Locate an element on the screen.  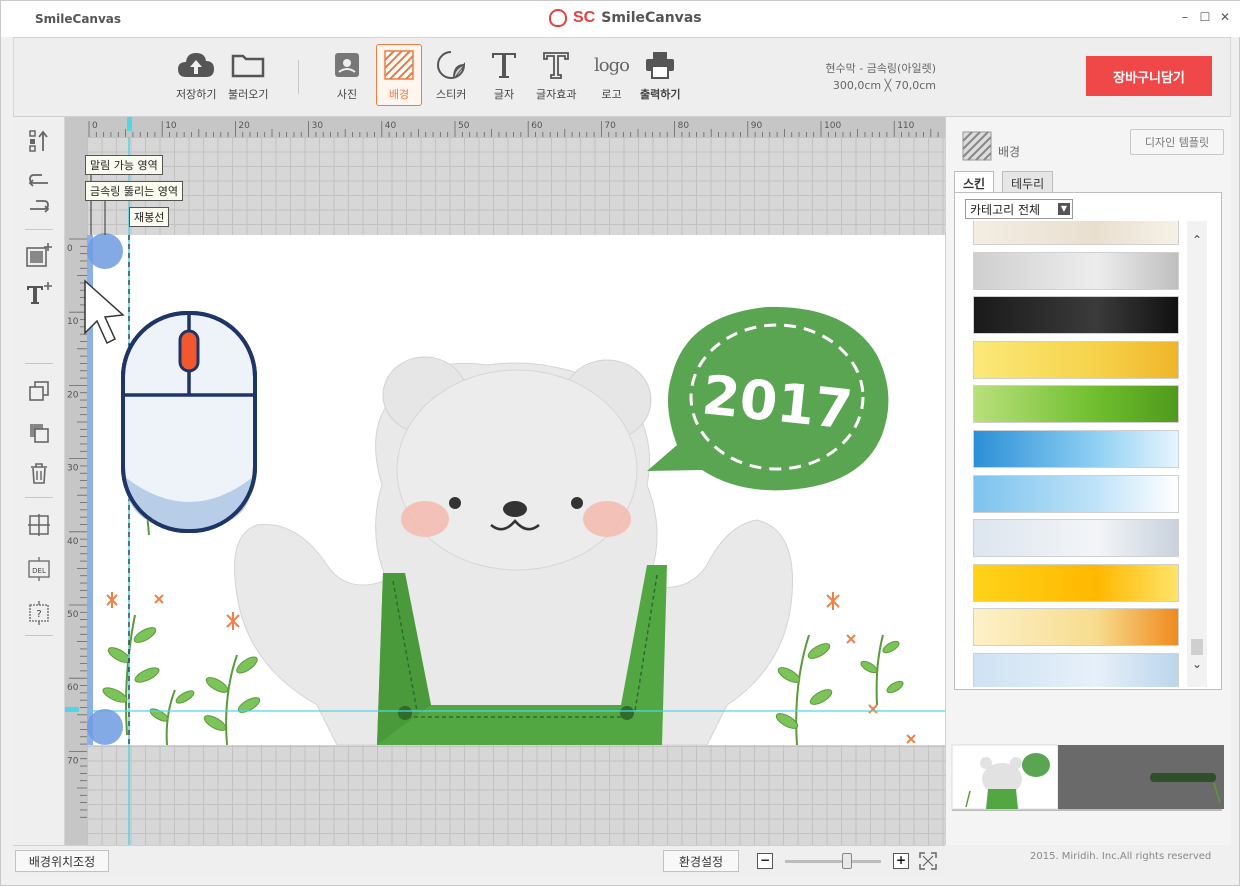
smile-logo-icon is located at coordinates (558, 18).